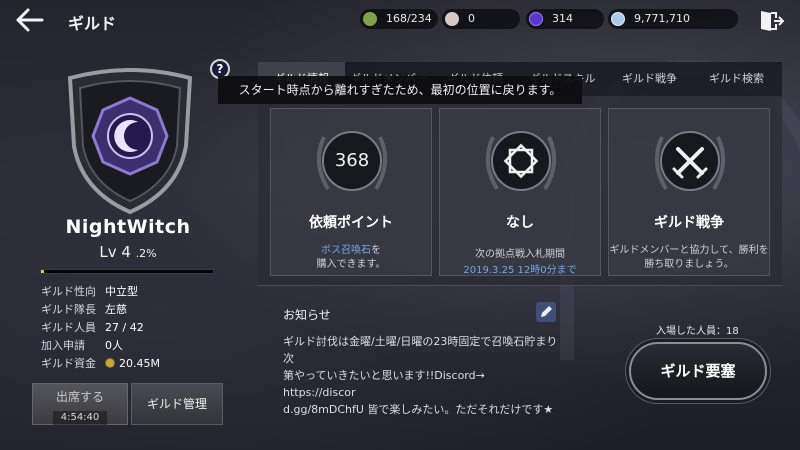 The width and height of the screenshot is (800, 450). Describe the element at coordinates (127, 271) in the screenshot. I see `exp-bar` at that location.